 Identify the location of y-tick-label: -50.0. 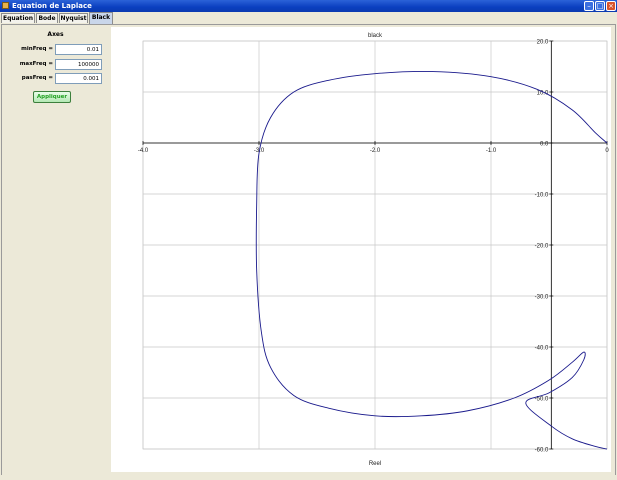
(542, 400).